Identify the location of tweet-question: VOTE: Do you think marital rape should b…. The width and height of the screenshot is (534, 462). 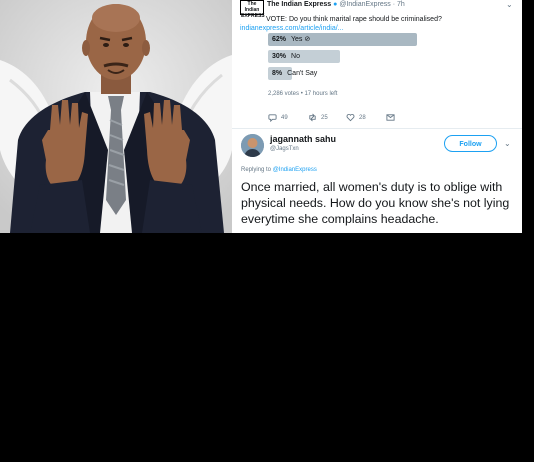
(354, 19).